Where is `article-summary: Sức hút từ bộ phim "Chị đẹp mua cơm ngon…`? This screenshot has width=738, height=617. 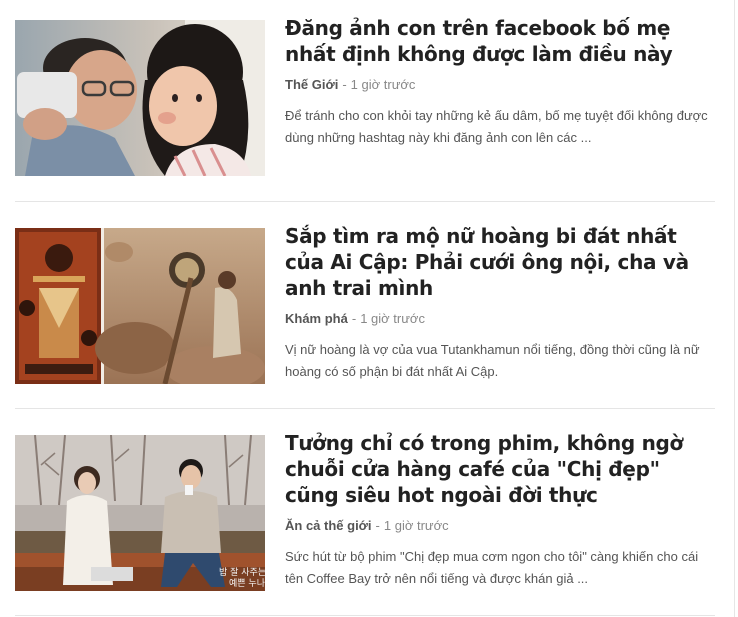
article-summary: Sức hút từ bộ phim "Chị đẹp mua cơm ngon… is located at coordinates (492, 567).